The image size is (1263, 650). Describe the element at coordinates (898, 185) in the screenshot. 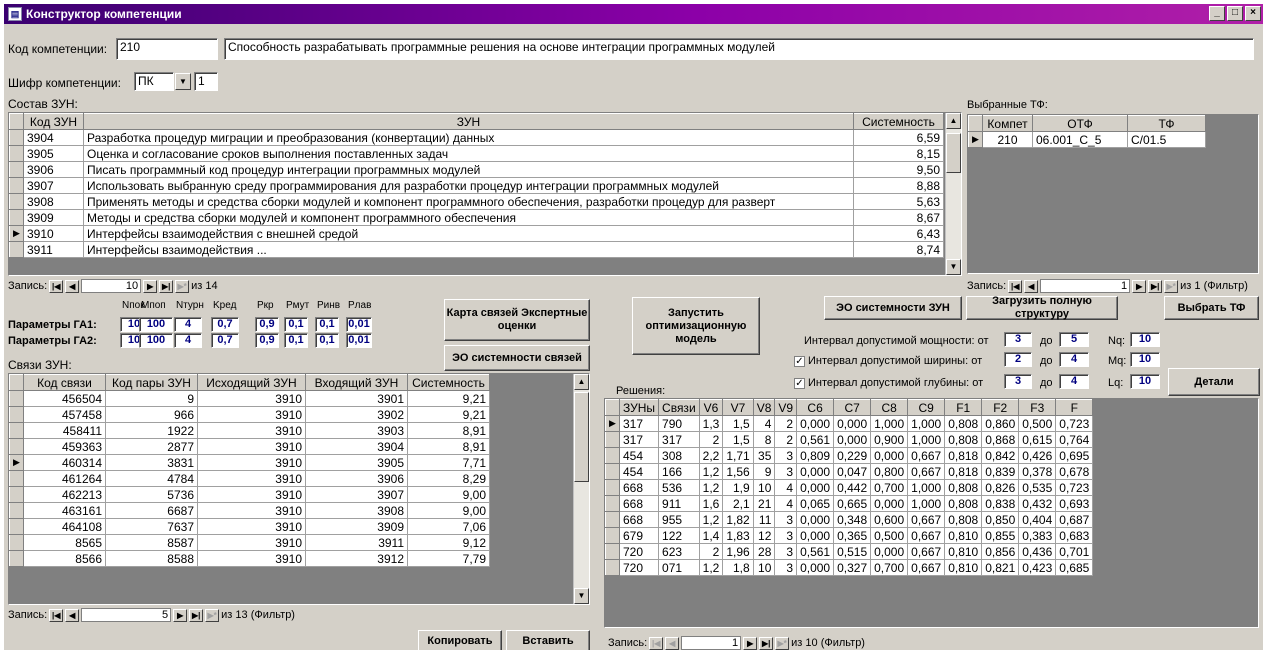

I see `zun-cell: 8,88` at that location.